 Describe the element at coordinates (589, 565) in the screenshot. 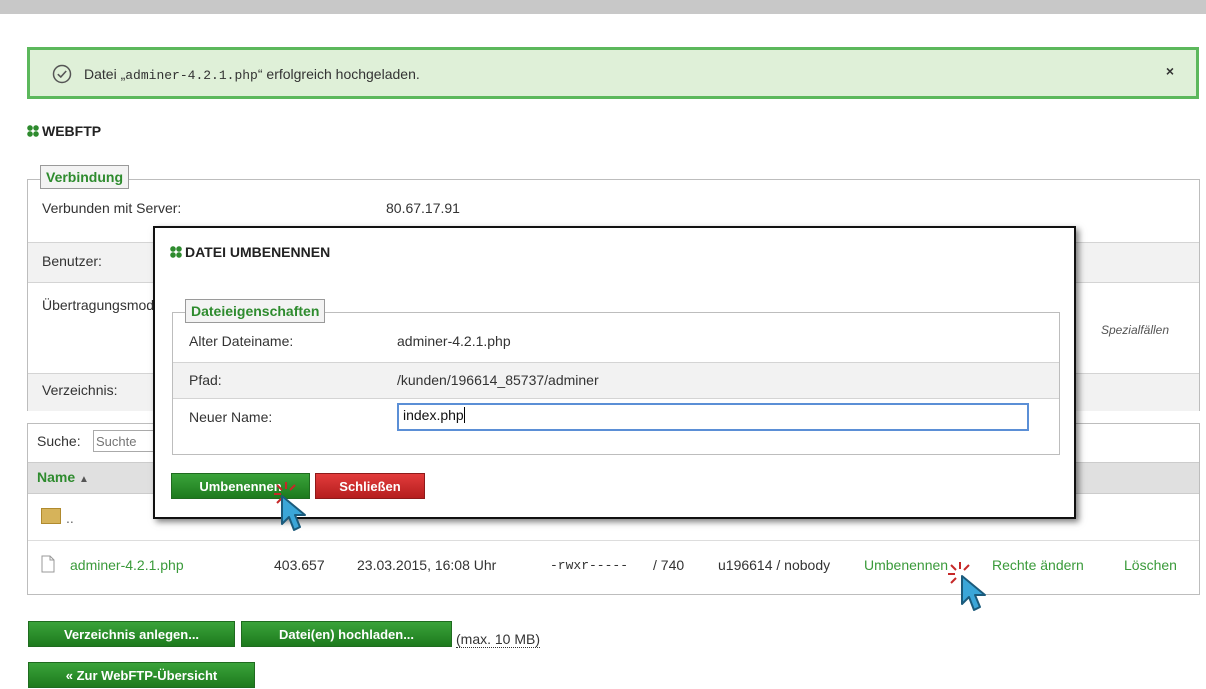

I see `file-permissions: -rwxr-----` at that location.